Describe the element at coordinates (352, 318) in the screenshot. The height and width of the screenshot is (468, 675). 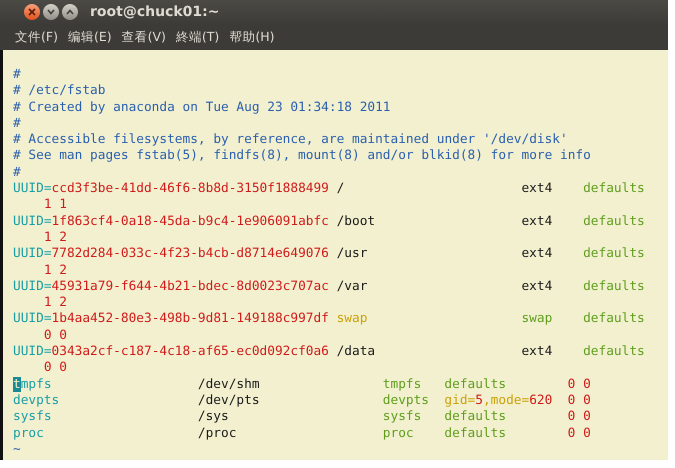
I see `mount-point: swap` at that location.